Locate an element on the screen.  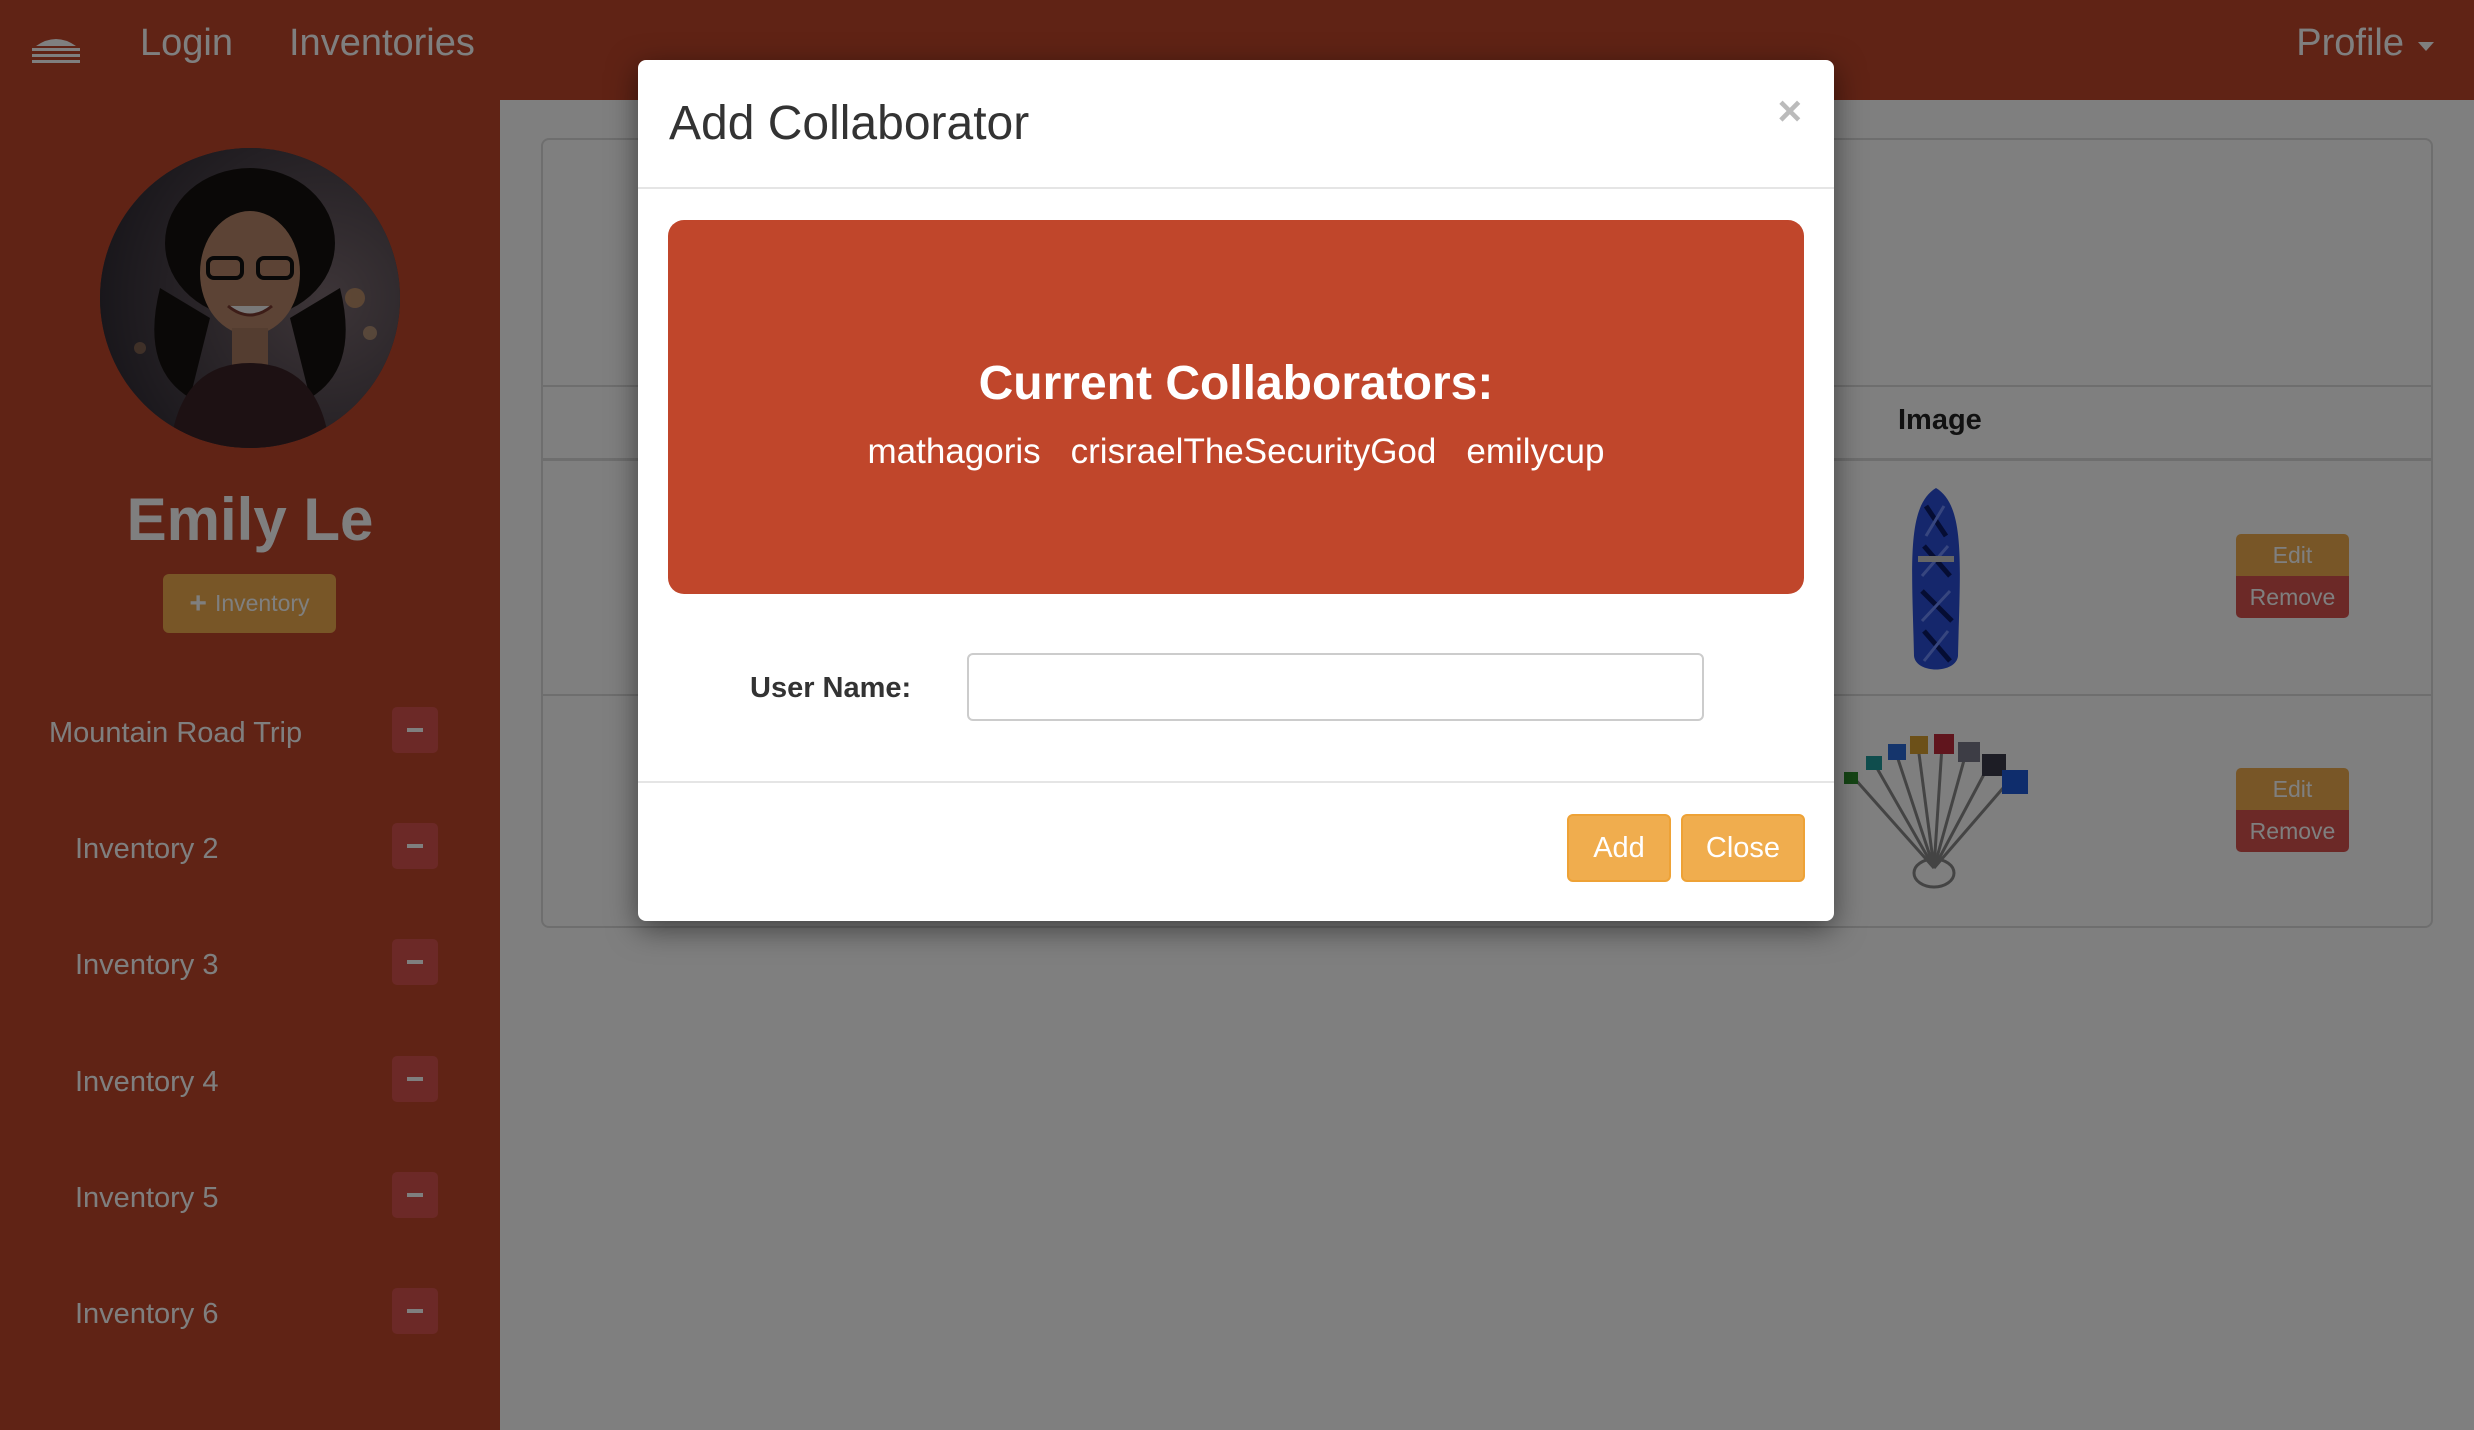
modal-header: Add Collaborator × is located at coordinates (1236, 124).